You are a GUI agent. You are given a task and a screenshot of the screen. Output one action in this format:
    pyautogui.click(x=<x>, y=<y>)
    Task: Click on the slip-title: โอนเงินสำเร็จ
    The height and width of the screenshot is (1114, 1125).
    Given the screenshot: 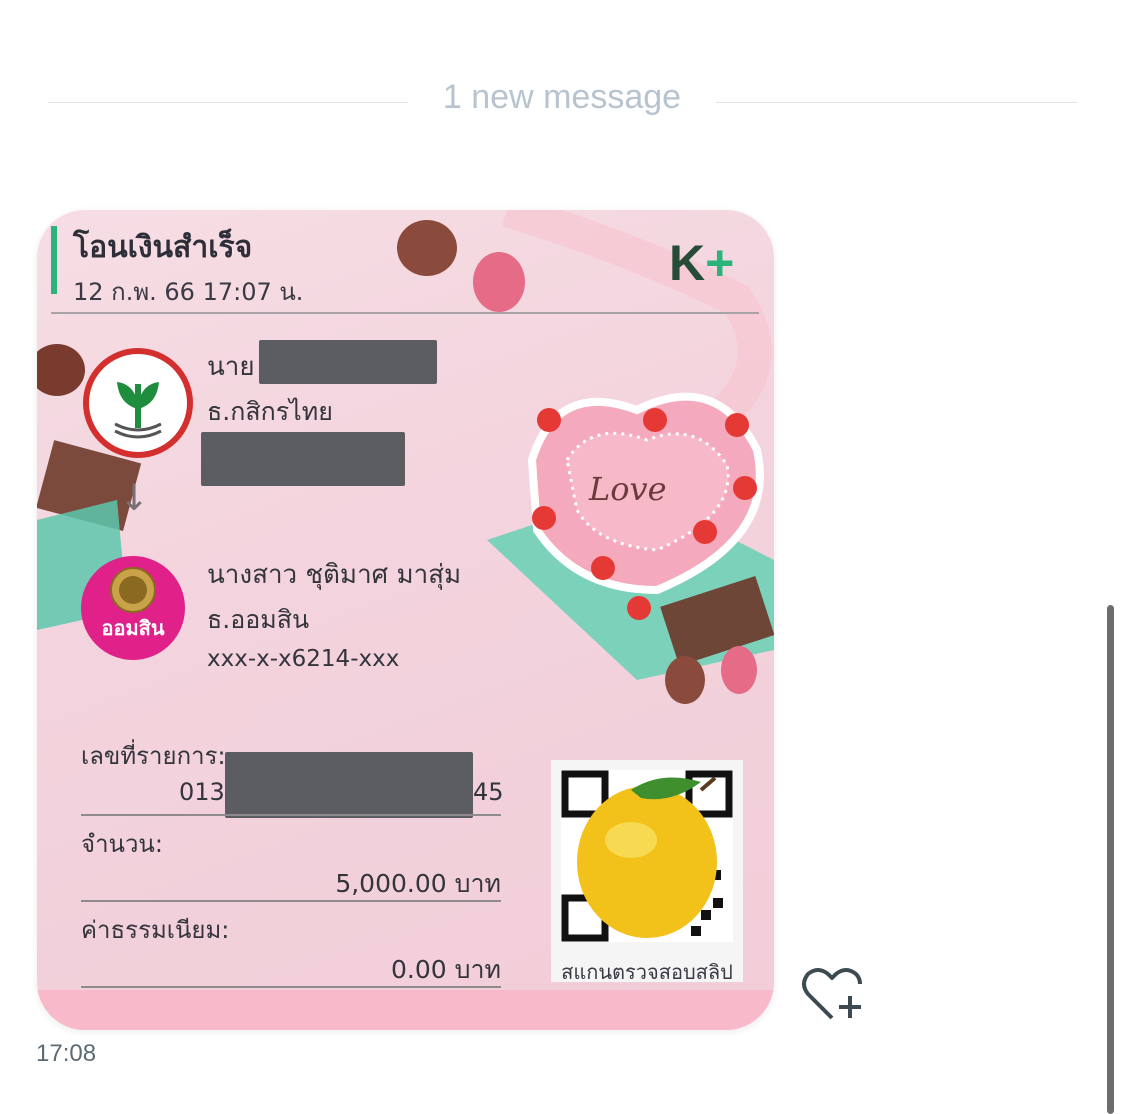 What is the action you would take?
    pyautogui.click(x=163, y=247)
    